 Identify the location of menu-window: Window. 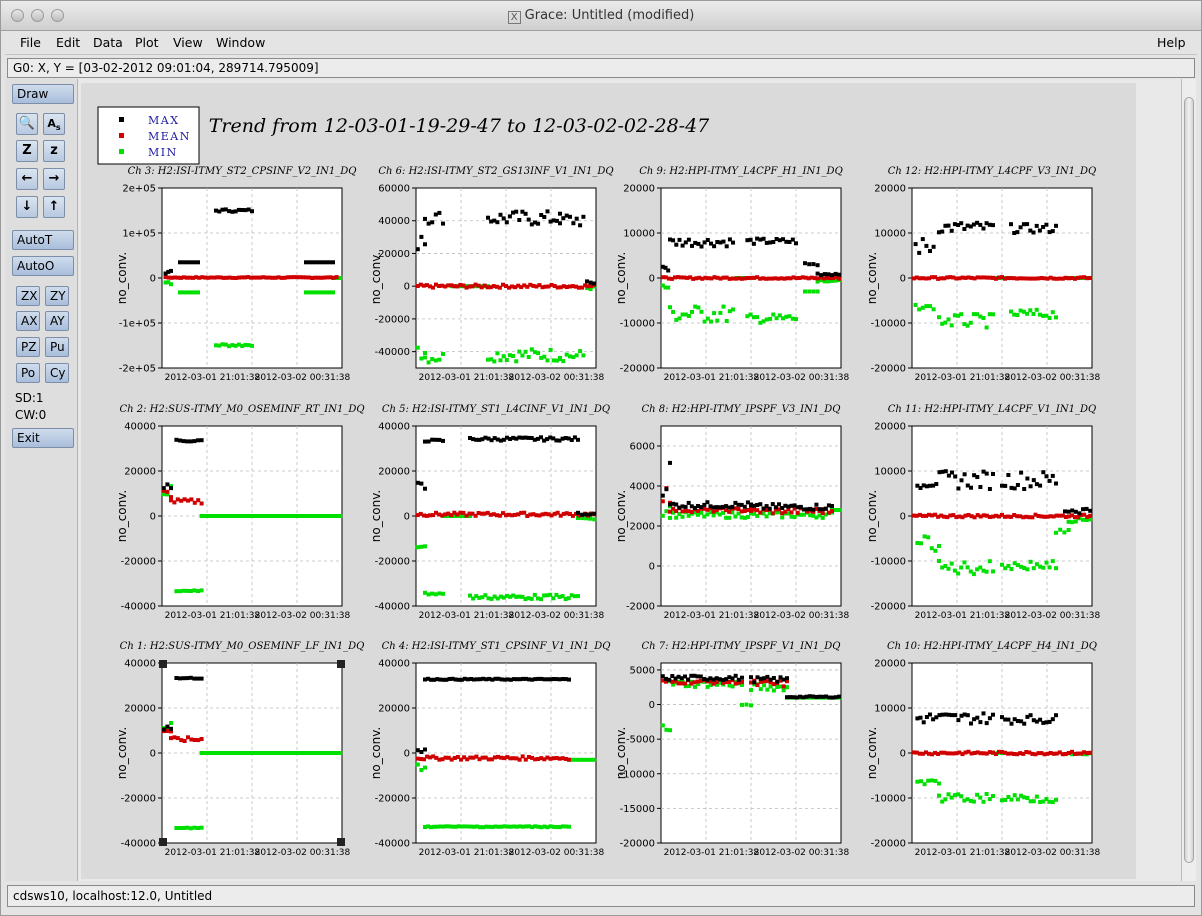
(240, 42).